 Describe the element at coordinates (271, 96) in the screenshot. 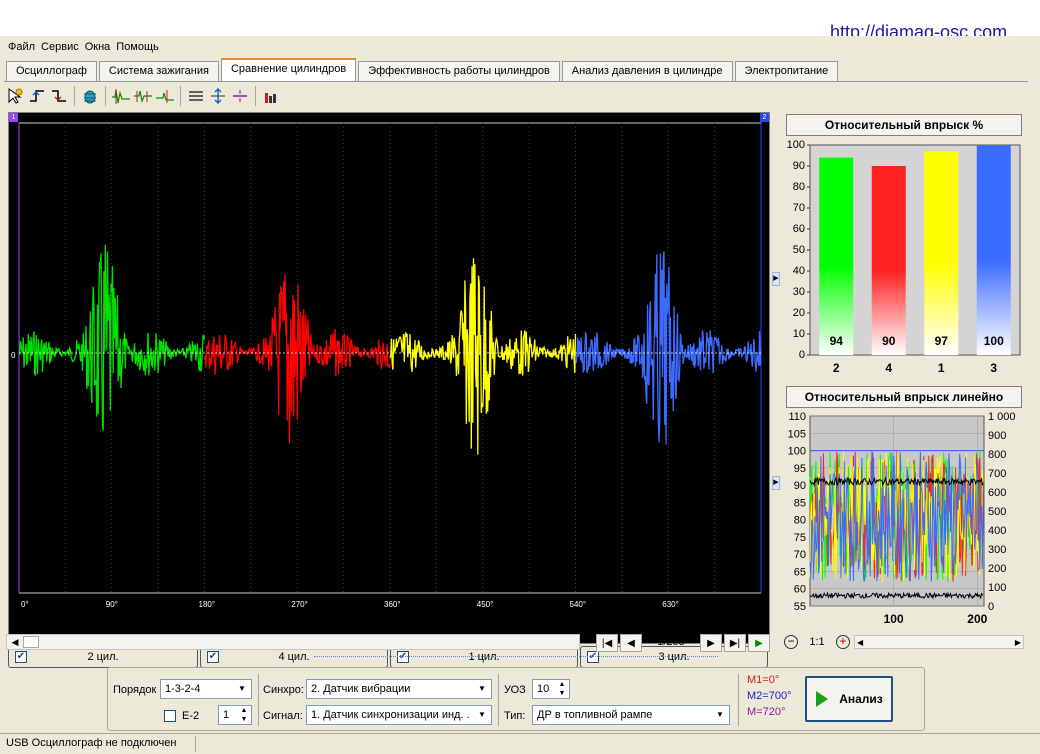

I see `bar-chart-icon` at that location.